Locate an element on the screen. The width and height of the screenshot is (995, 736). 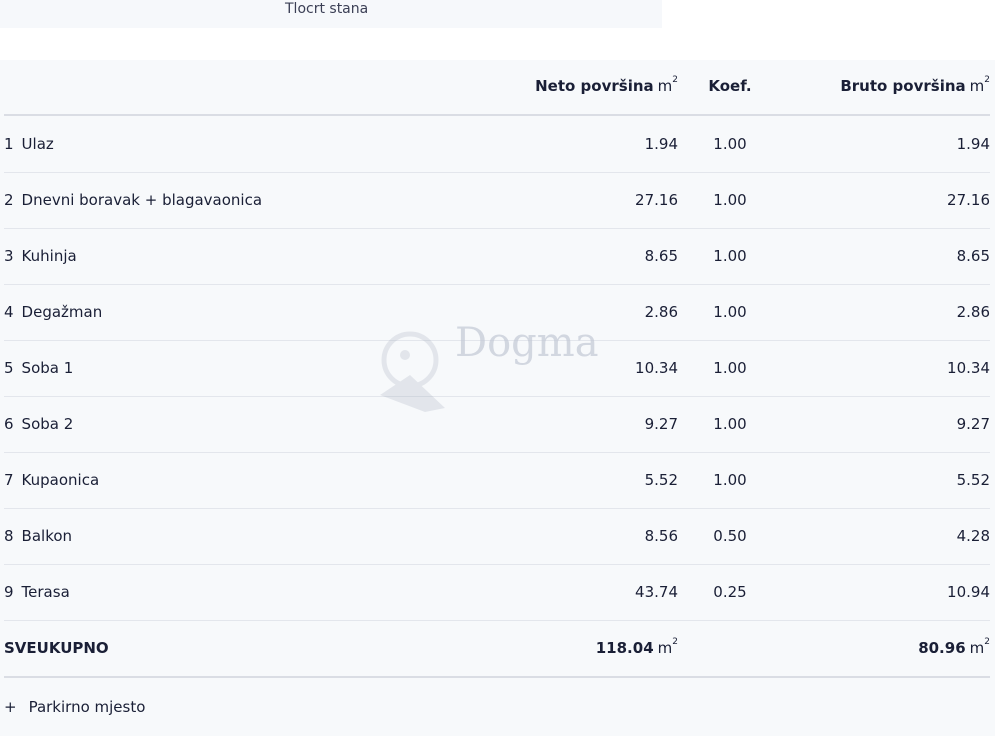
room-name: 8 Balkon is located at coordinates (38, 536).